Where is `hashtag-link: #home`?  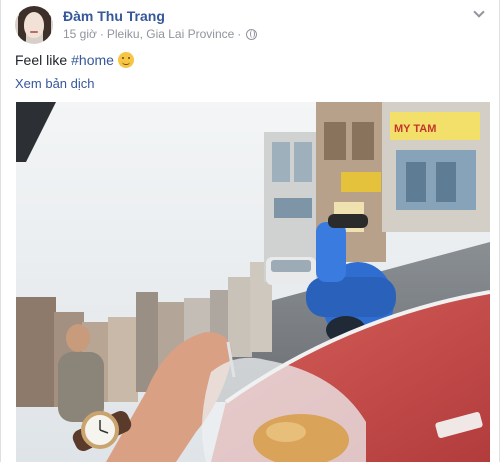 hashtag-link: #home is located at coordinates (92, 60).